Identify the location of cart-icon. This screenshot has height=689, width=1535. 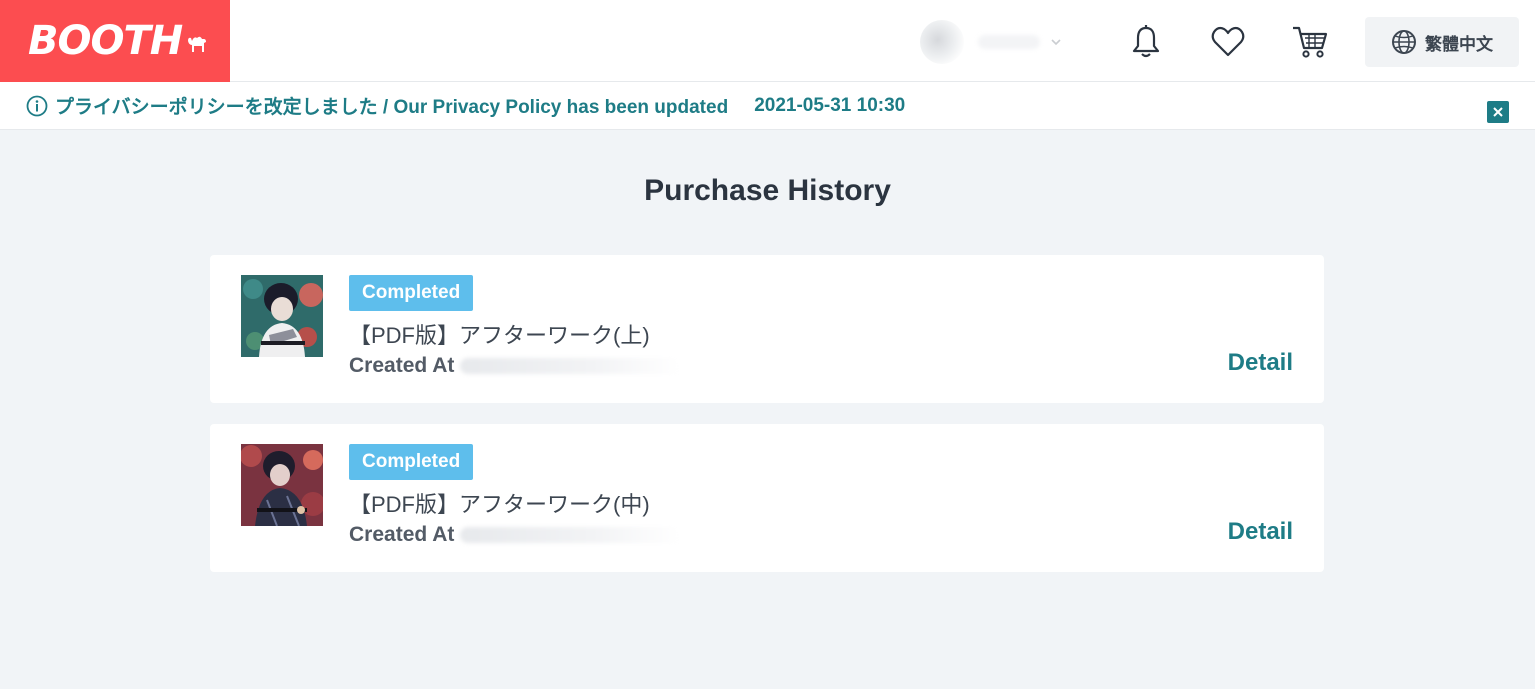
(1310, 42).